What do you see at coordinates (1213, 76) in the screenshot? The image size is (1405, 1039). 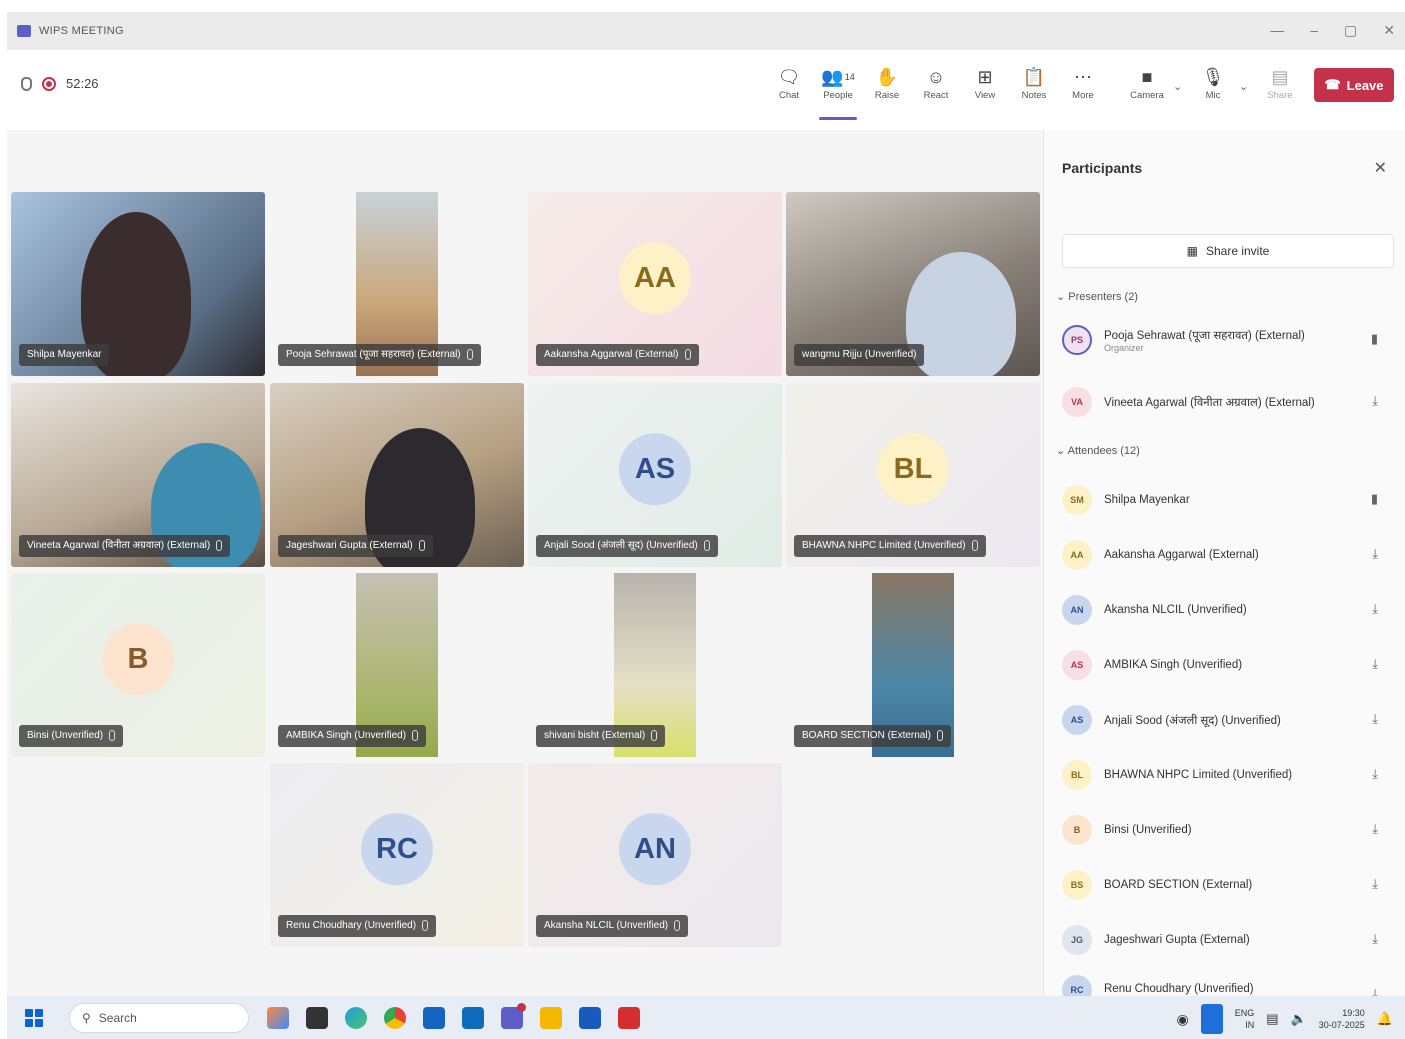 I see `mic-icon: 🎙` at bounding box center [1213, 76].